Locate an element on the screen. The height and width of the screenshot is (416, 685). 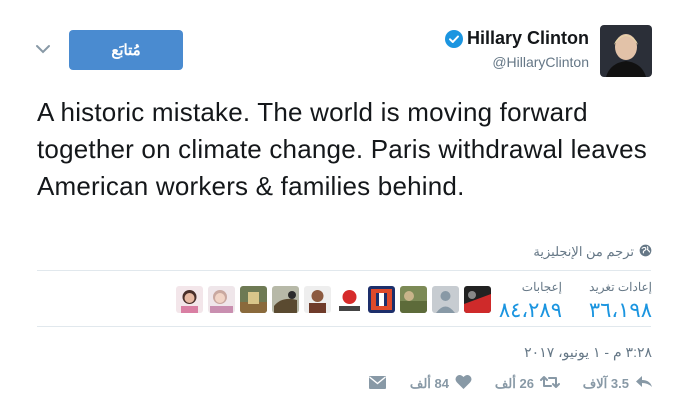
retweet-icon is located at coordinates (549, 383).